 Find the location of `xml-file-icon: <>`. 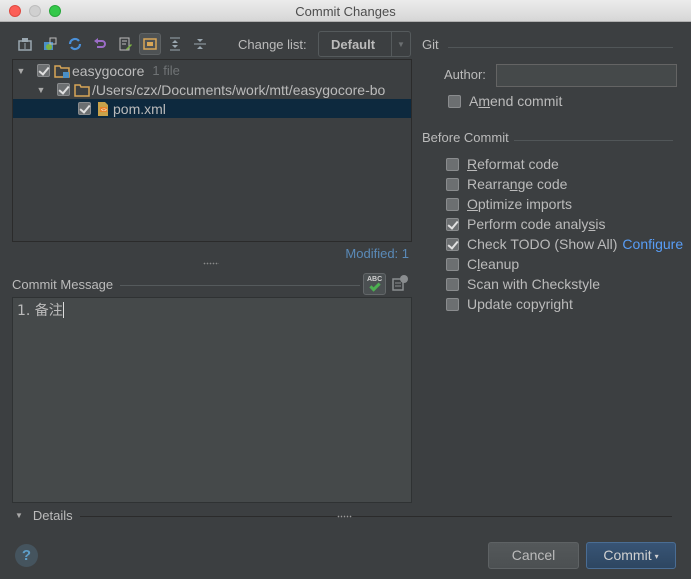

xml-file-icon: <> is located at coordinates (103, 108).